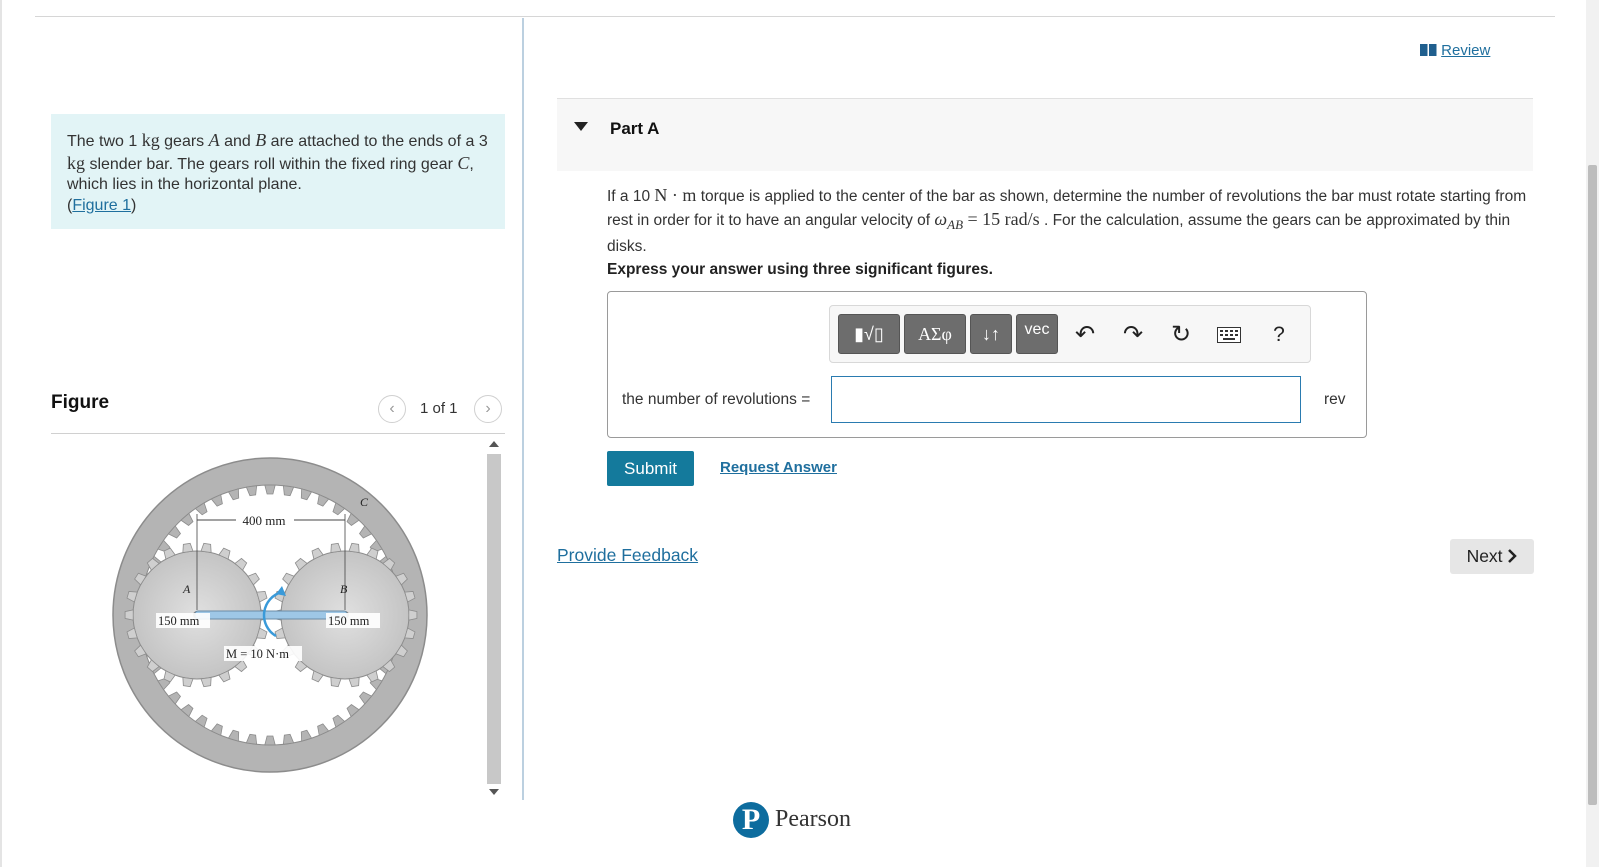 This screenshot has width=1599, height=867. Describe the element at coordinates (179, 621) in the screenshot. I see `dim-left-label: 150 mm` at that location.